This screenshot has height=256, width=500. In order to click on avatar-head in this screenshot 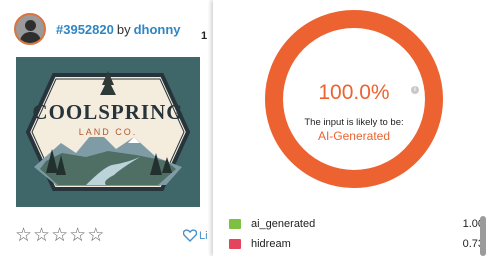, I will do `click(30, 25)`.